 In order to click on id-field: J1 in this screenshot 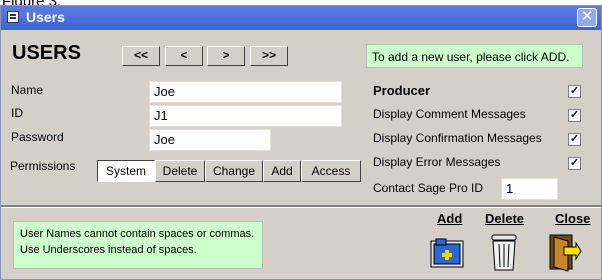, I will do `click(245, 116)`.